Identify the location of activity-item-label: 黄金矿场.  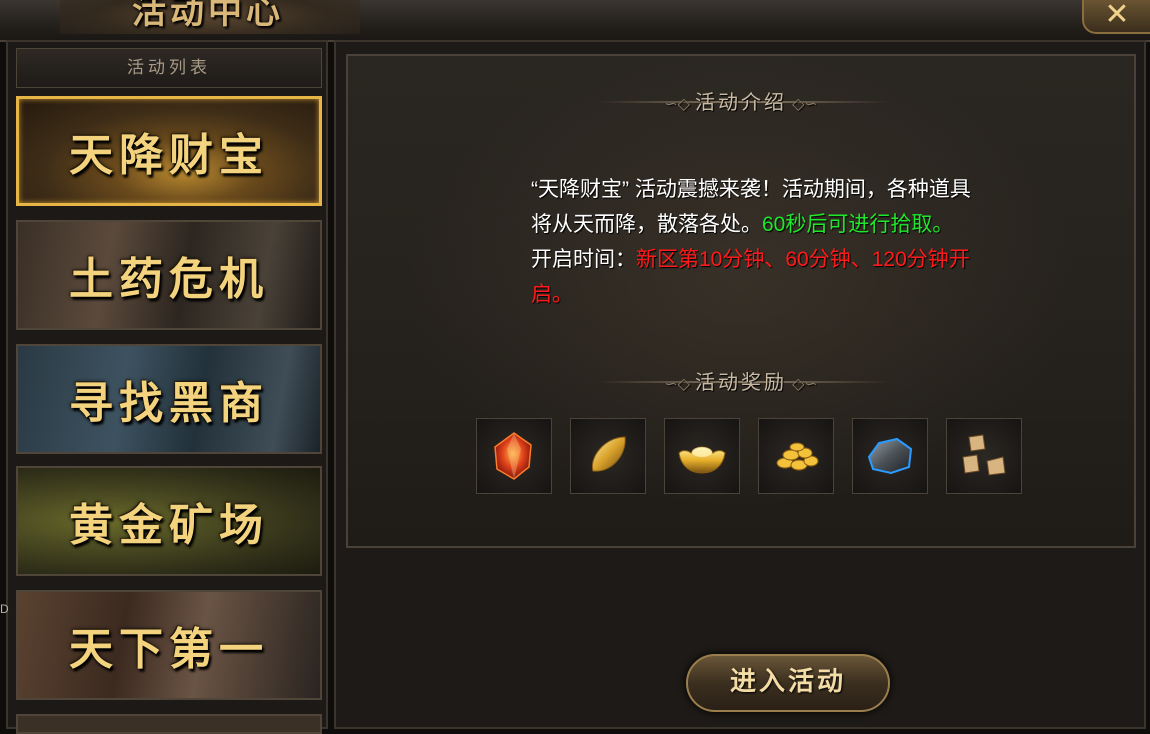
(169, 525).